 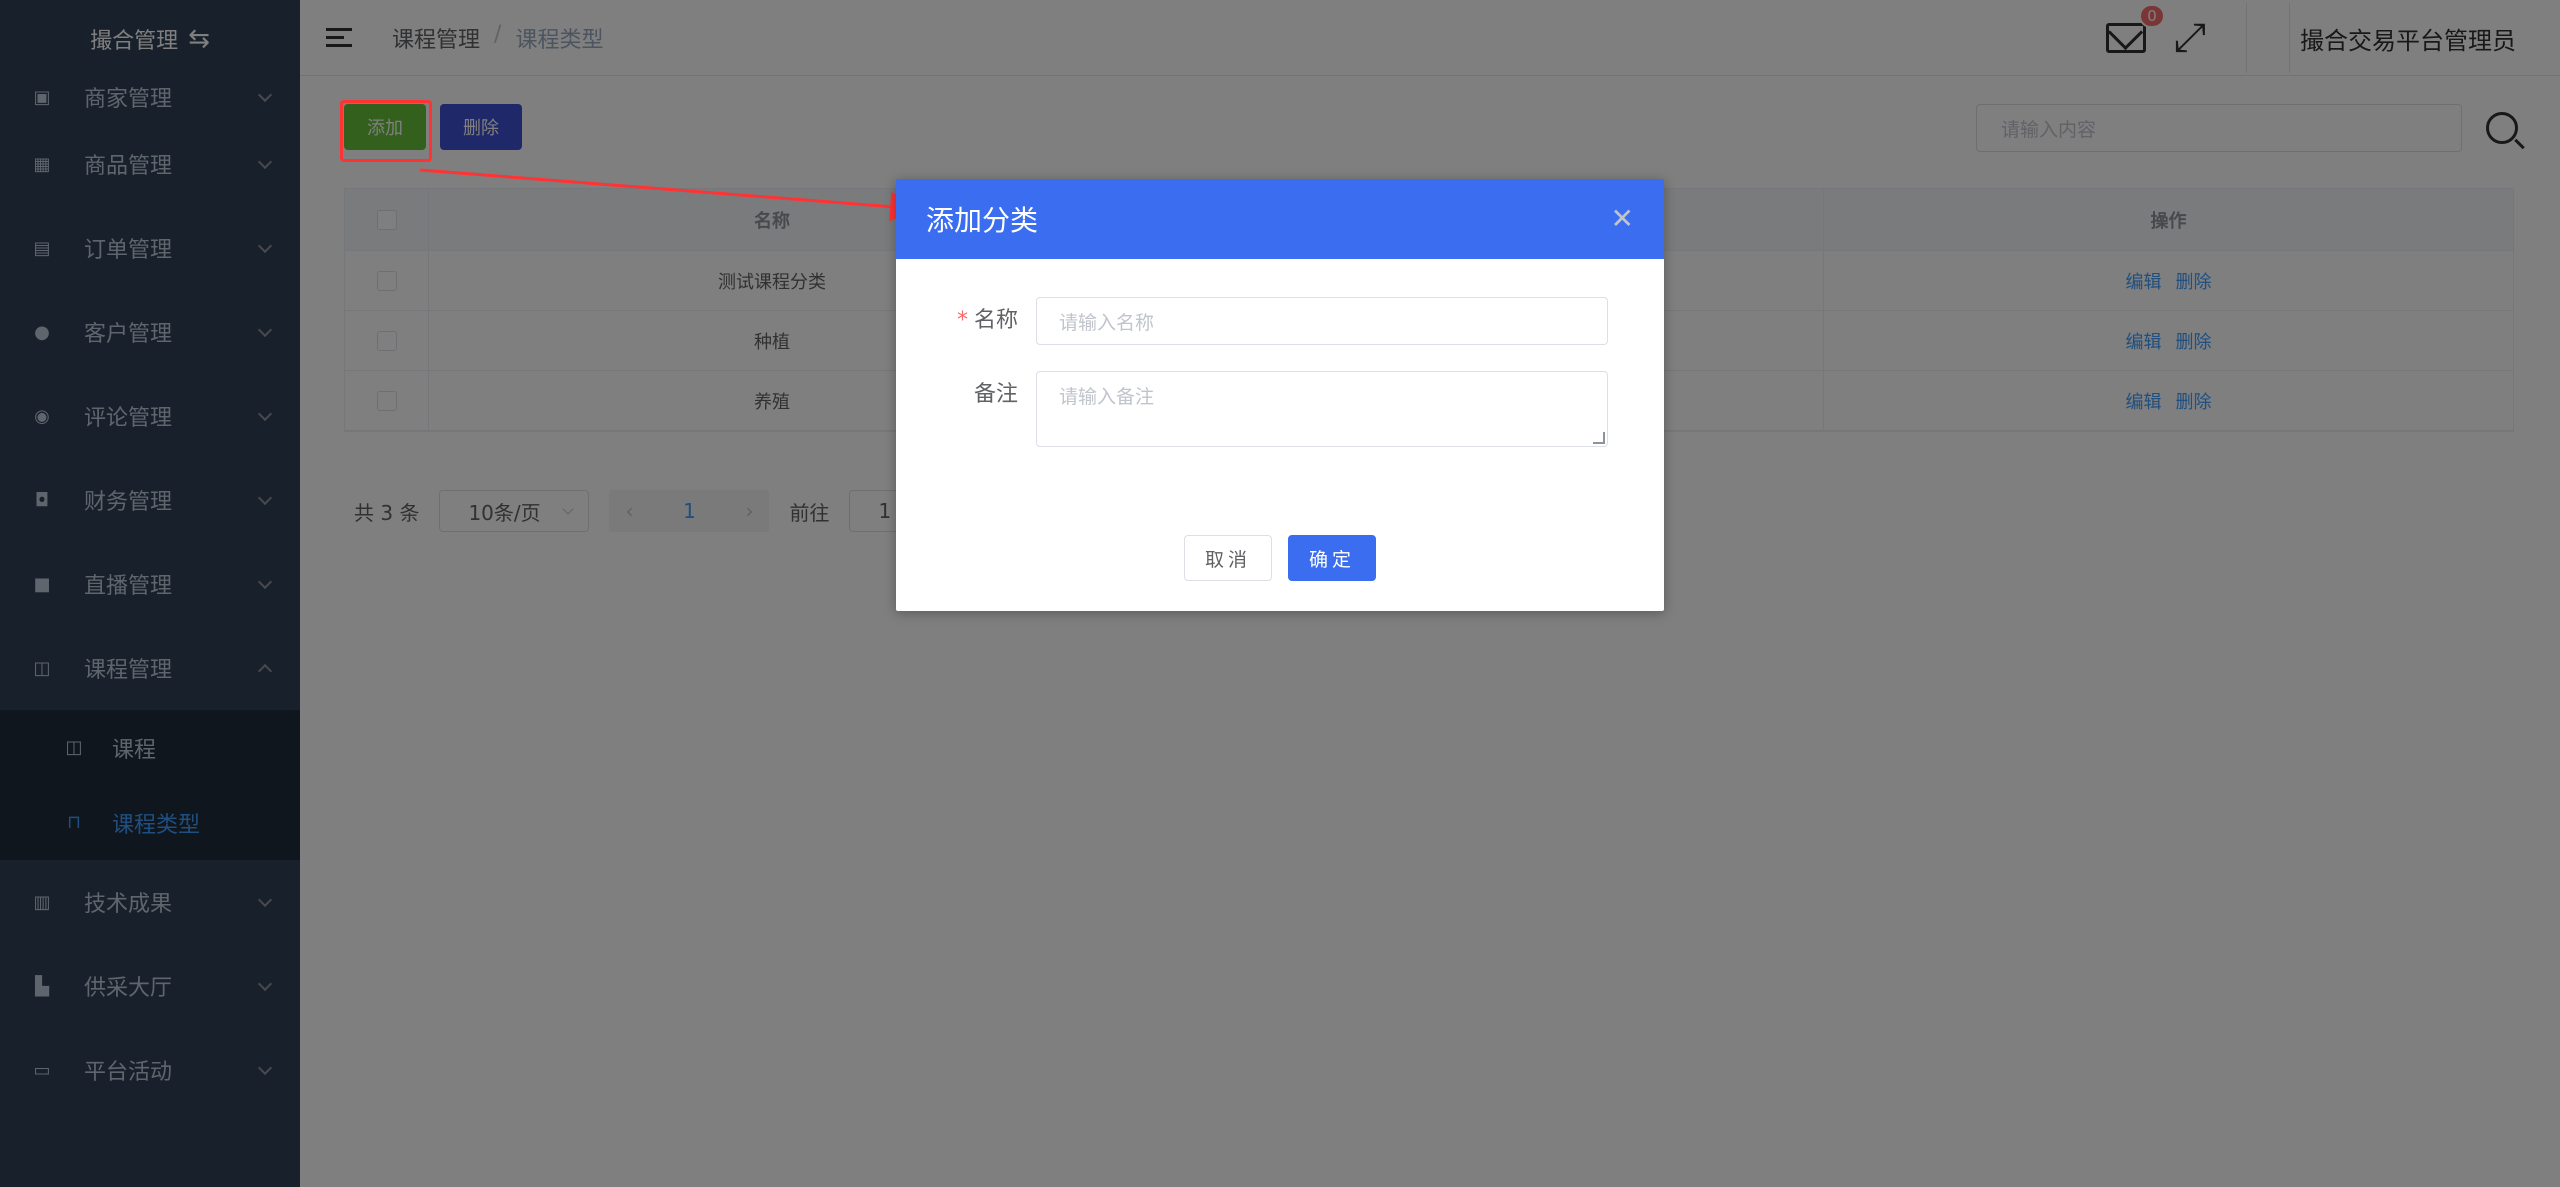 What do you see at coordinates (1280, 219) in the screenshot?
I see `dialog-header: 添加分类 ✕` at bounding box center [1280, 219].